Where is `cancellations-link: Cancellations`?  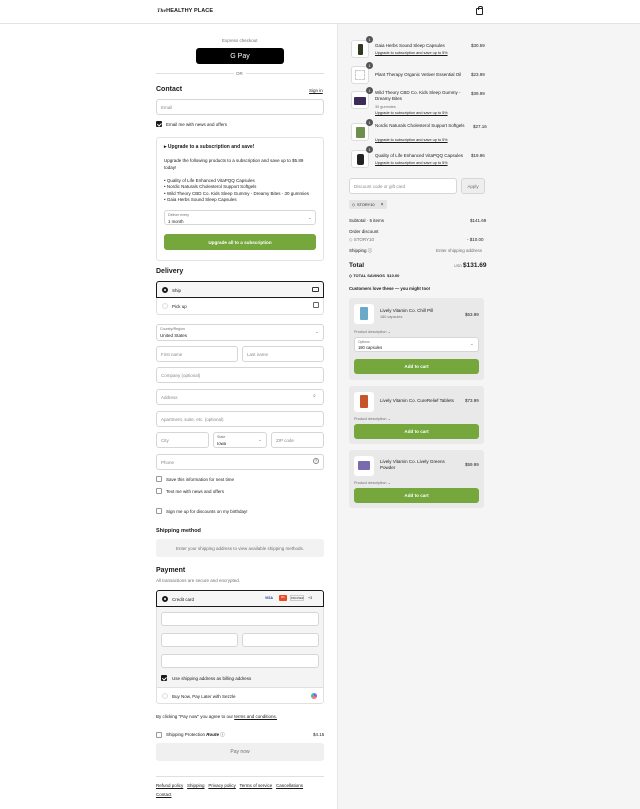
cancellations-link: Cancellations is located at coordinates (289, 785).